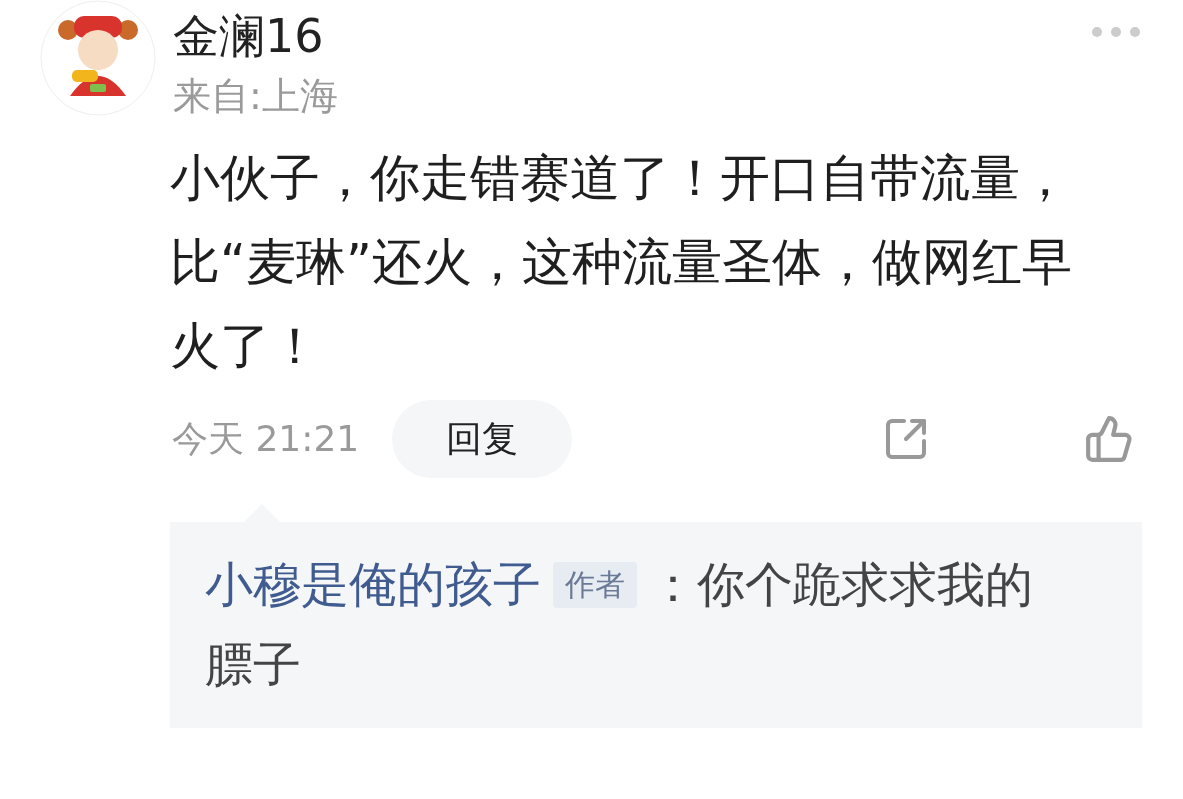 This screenshot has height=799, width=1183. I want to click on like-icon, so click(1109, 439).